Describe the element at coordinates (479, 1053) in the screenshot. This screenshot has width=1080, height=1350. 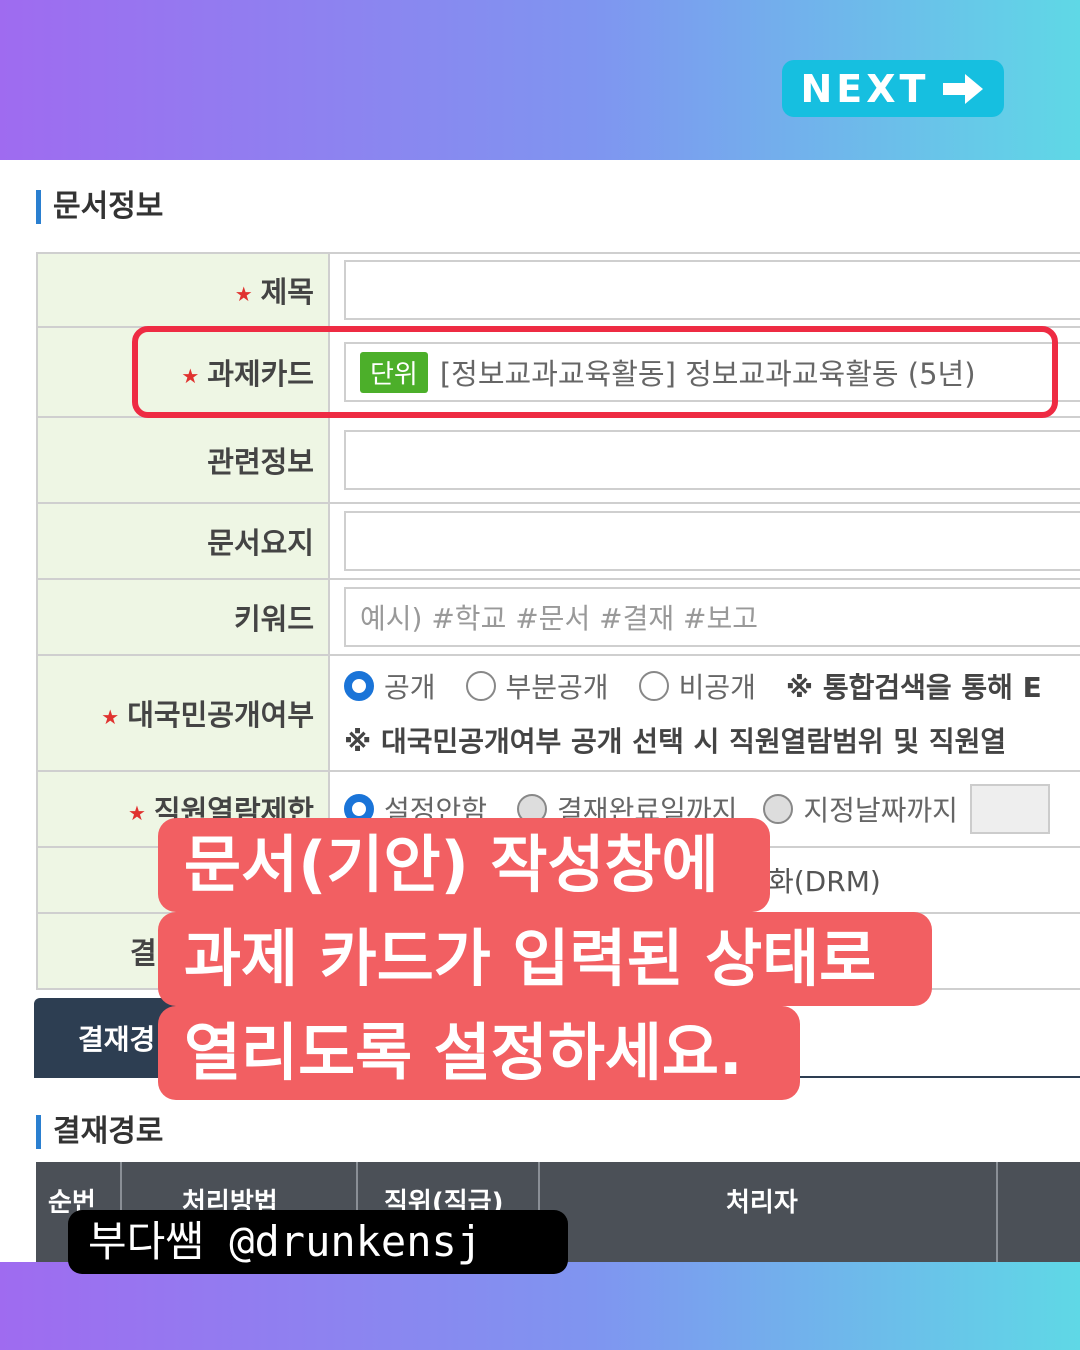
I see `caption-line-3: 열리도록 설정하세요.` at that location.